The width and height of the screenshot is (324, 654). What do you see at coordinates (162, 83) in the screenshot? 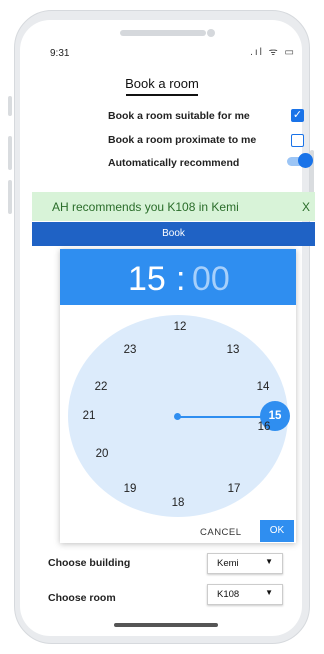
I see `page-title: Book a room` at bounding box center [162, 83].